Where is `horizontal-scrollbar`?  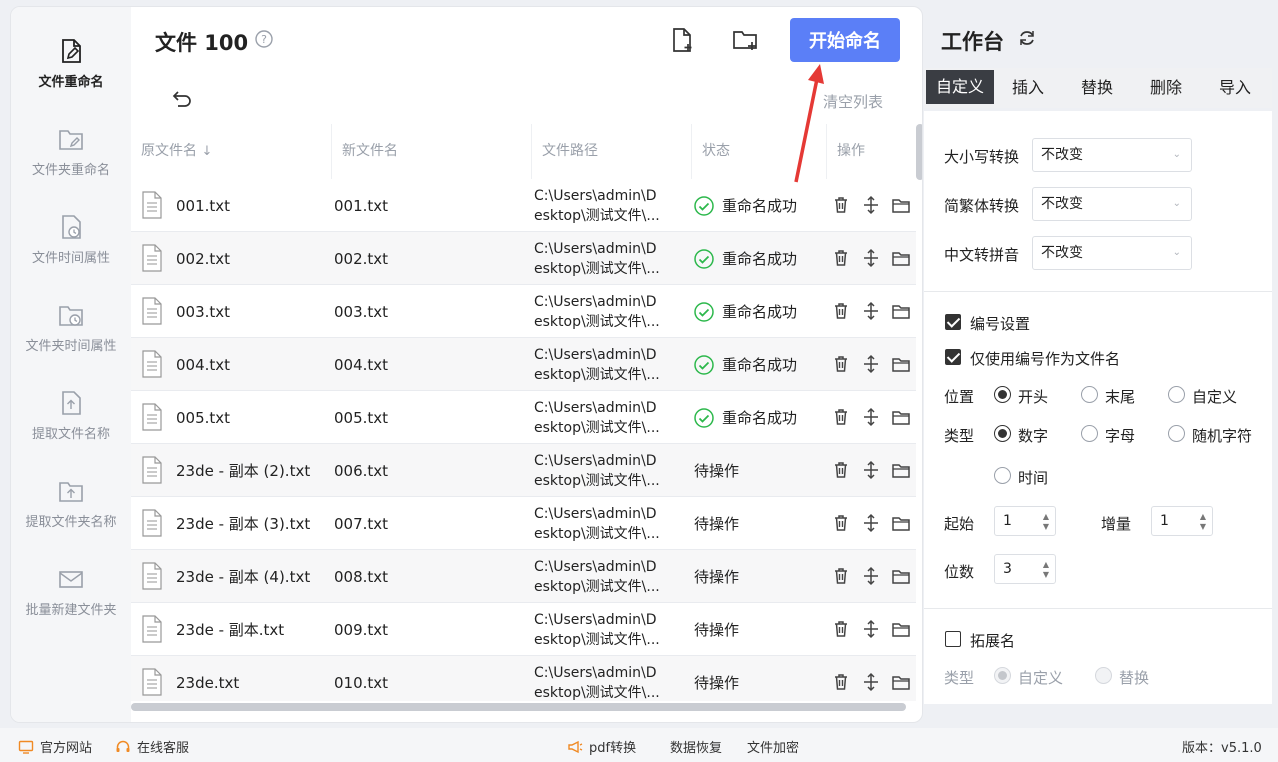
horizontal-scrollbar is located at coordinates (518, 707).